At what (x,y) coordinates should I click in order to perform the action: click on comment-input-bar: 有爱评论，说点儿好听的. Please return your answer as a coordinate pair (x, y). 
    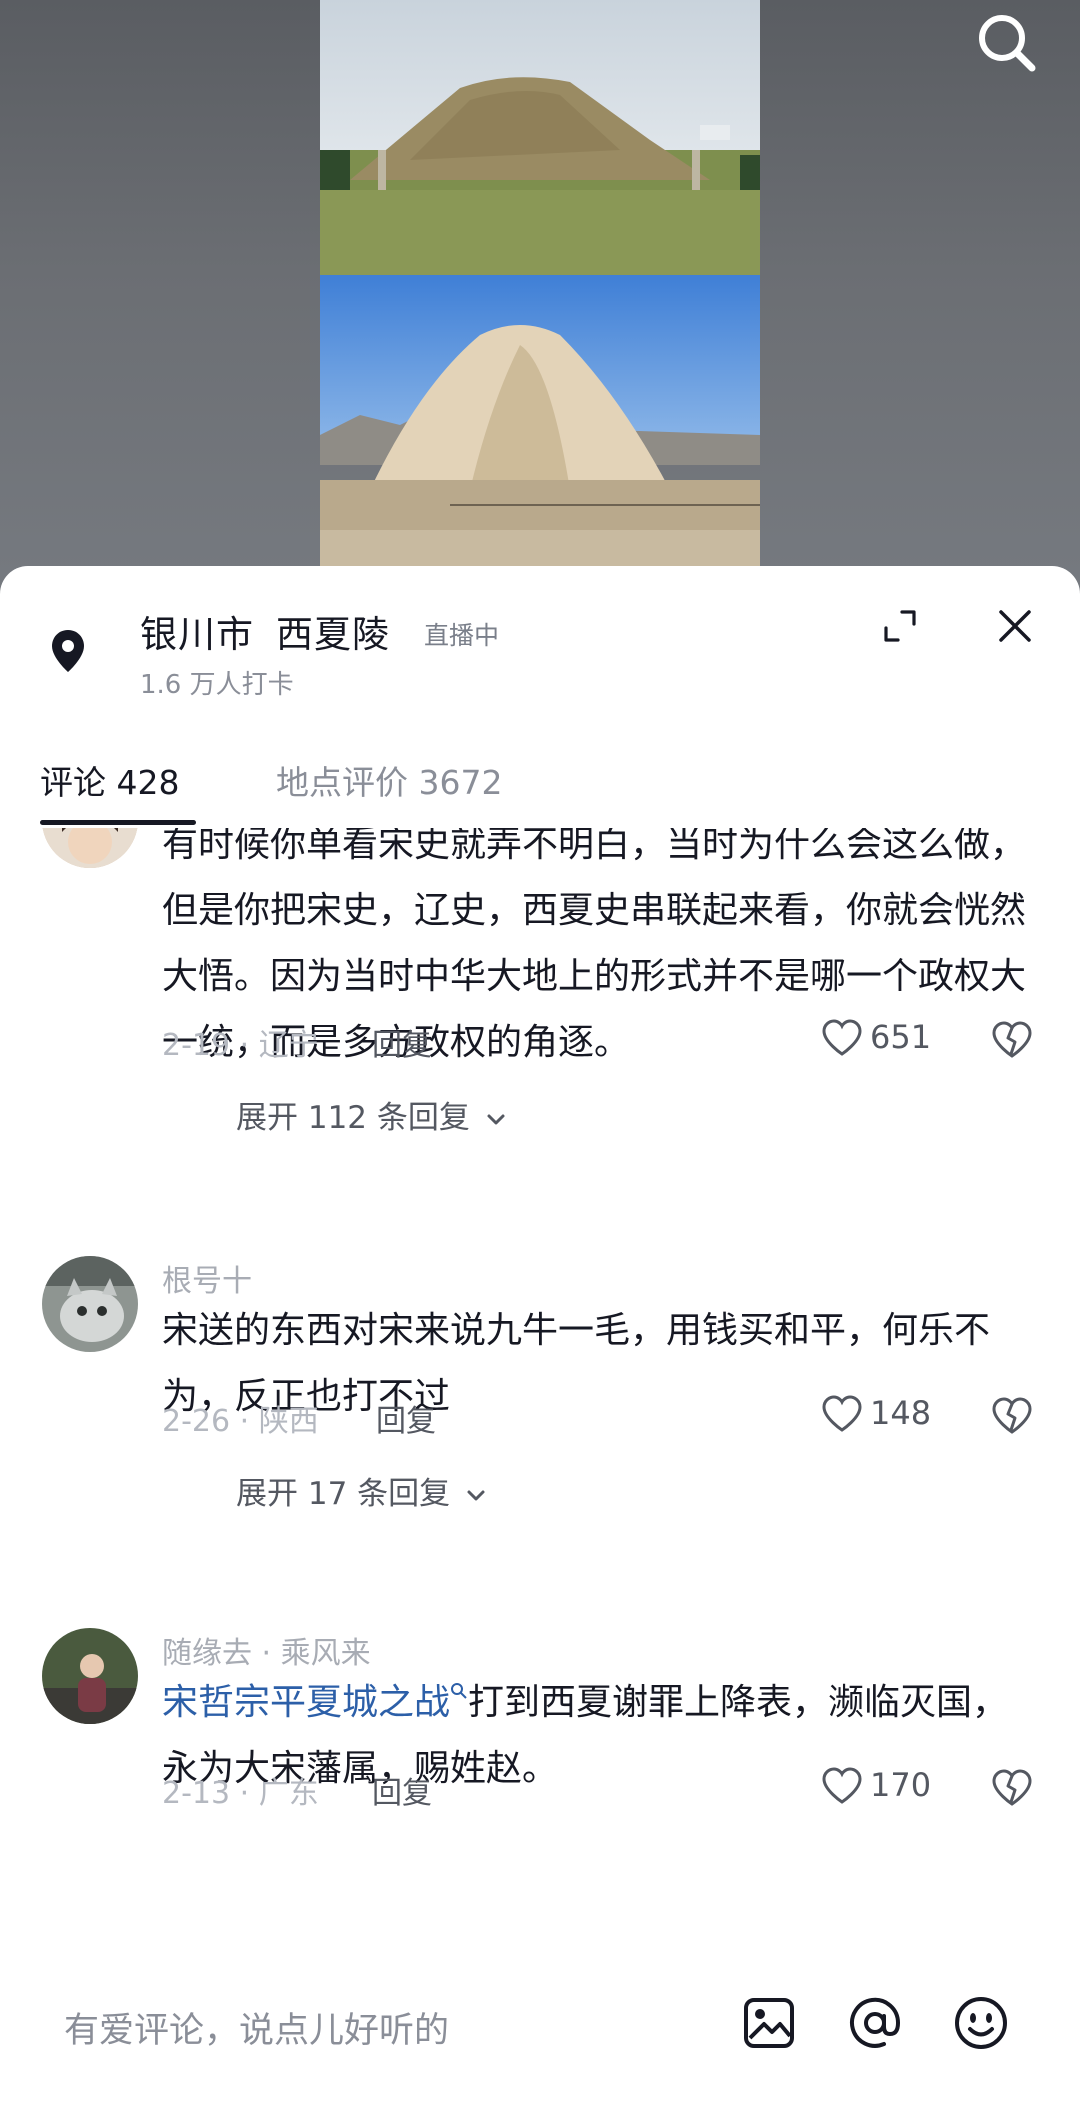
    Looking at the image, I should click on (540, 2035).